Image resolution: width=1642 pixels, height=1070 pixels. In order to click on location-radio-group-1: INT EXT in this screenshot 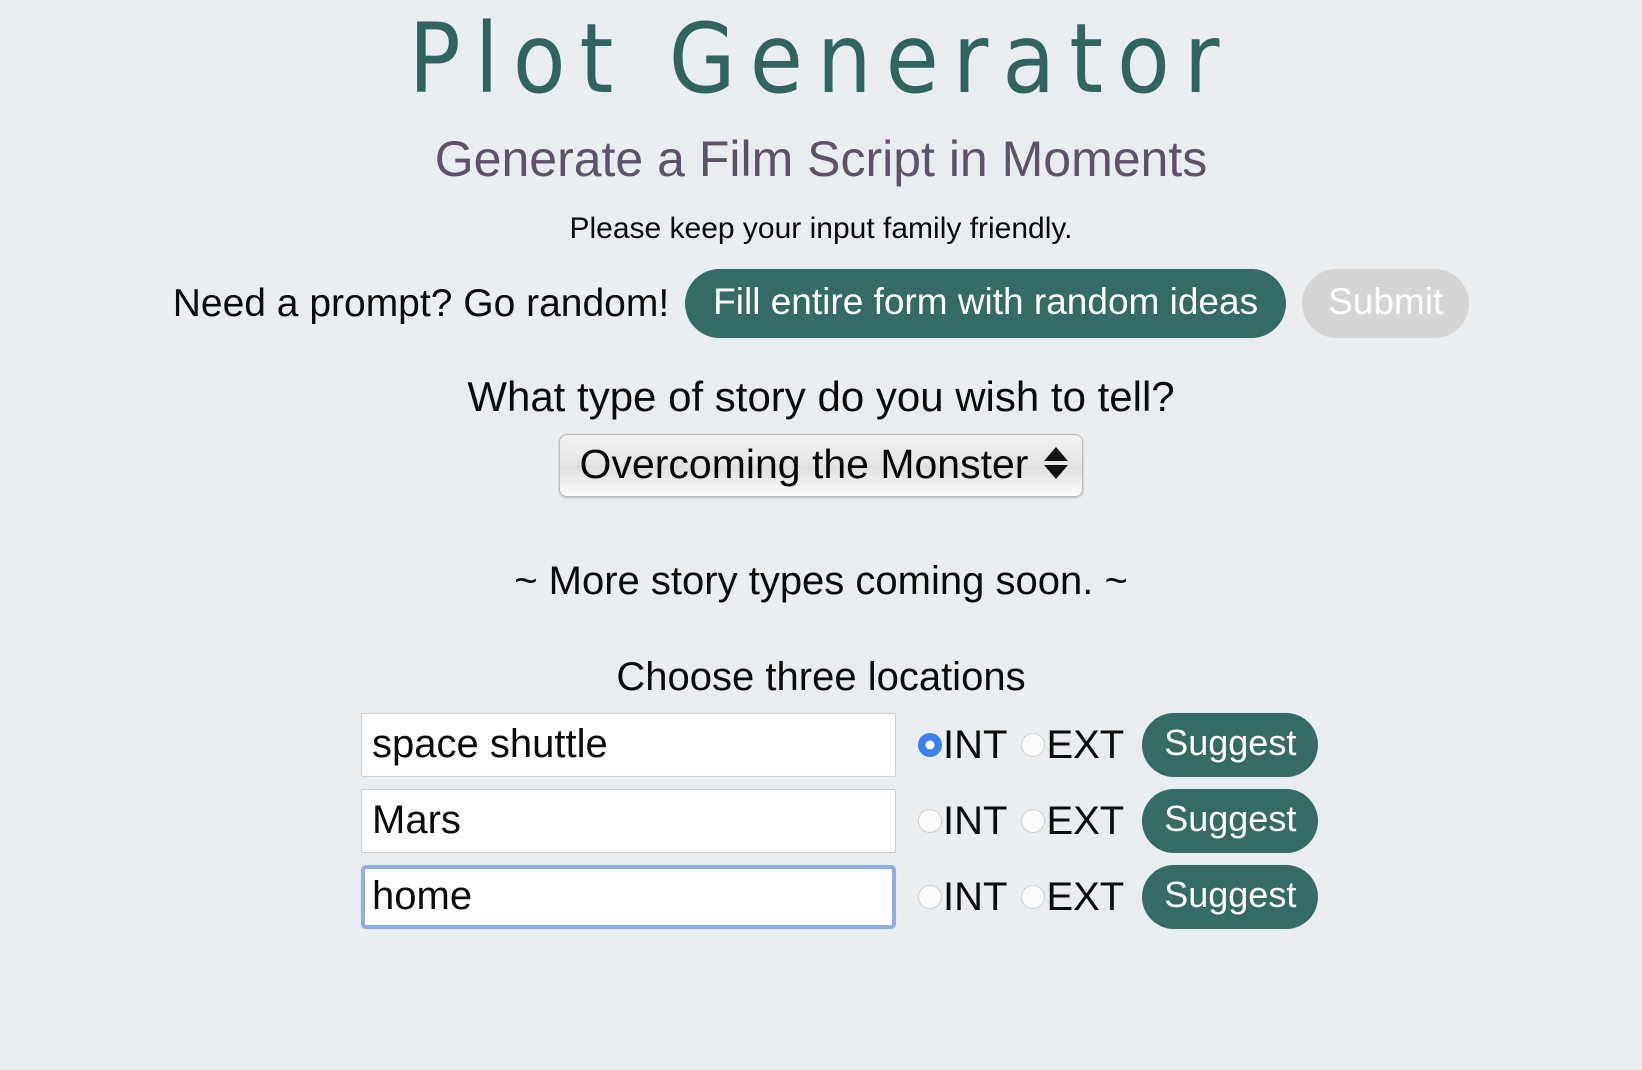, I will do `click(1021, 745)`.